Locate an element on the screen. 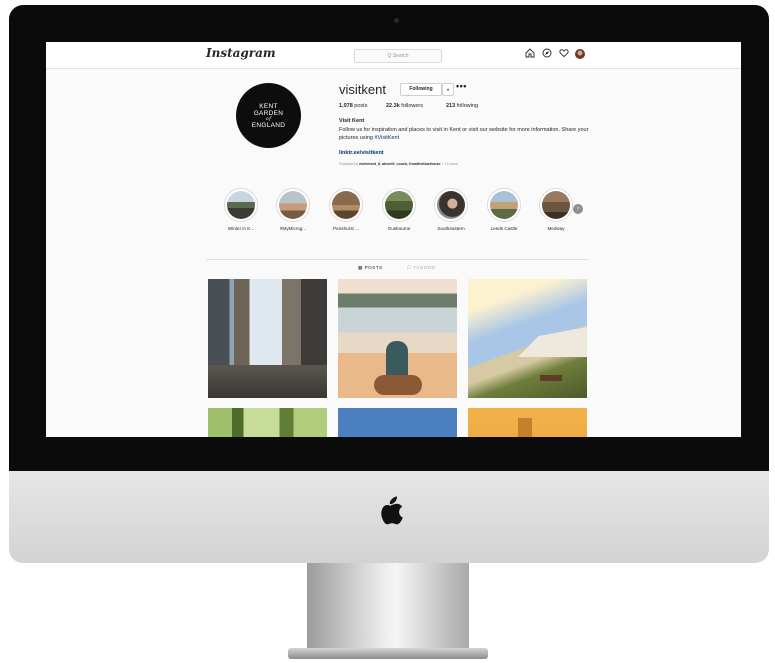 This screenshot has width=775, height=663. post-thumbnail-sunset is located at coordinates (527, 422).